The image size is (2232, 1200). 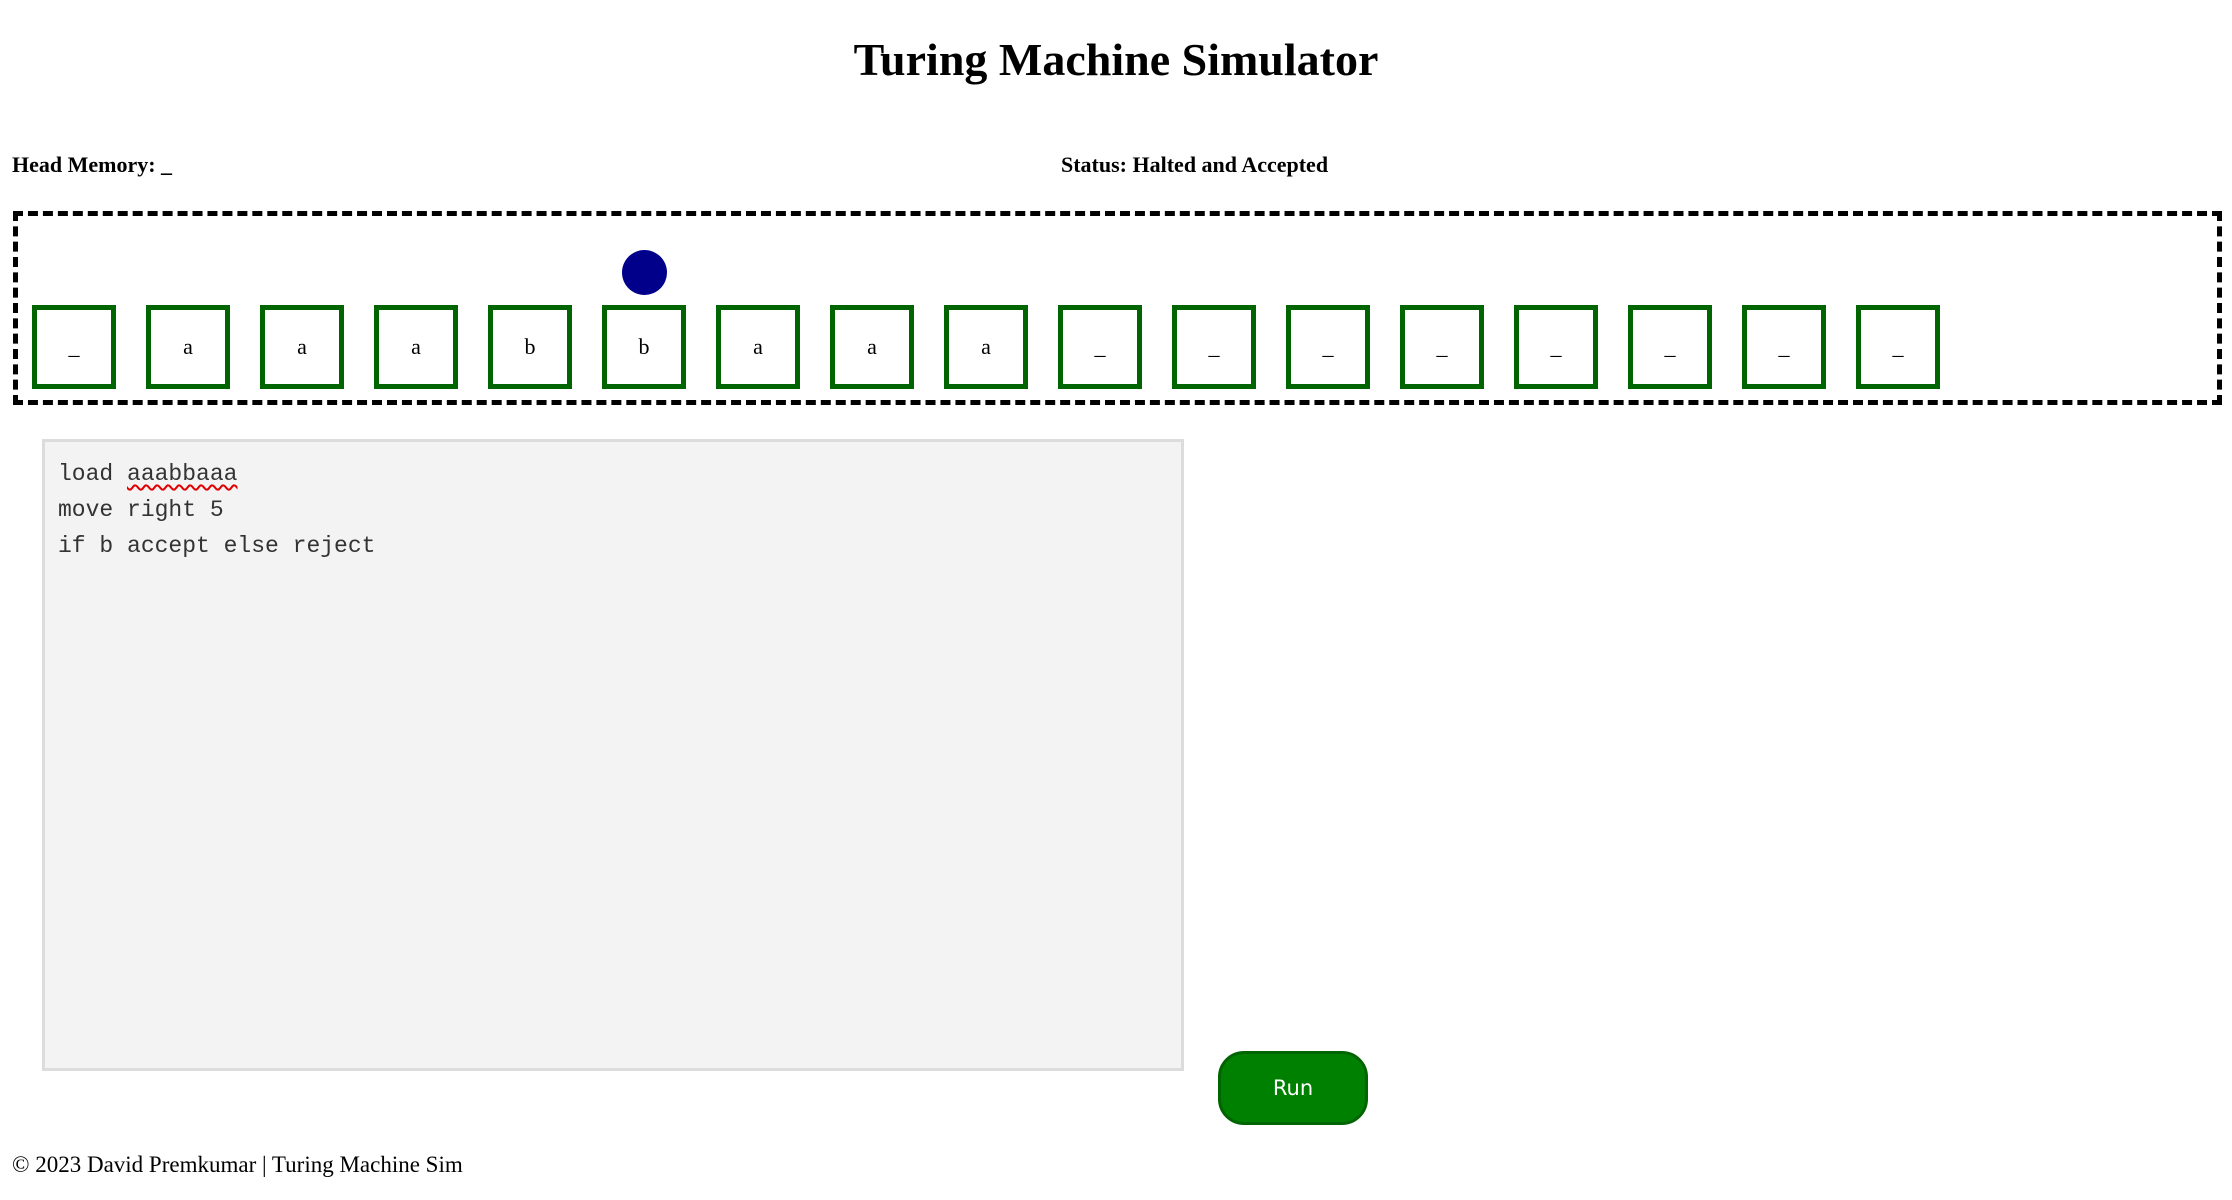 What do you see at coordinates (613, 510) in the screenshot?
I see `editor-line: move right 5` at bounding box center [613, 510].